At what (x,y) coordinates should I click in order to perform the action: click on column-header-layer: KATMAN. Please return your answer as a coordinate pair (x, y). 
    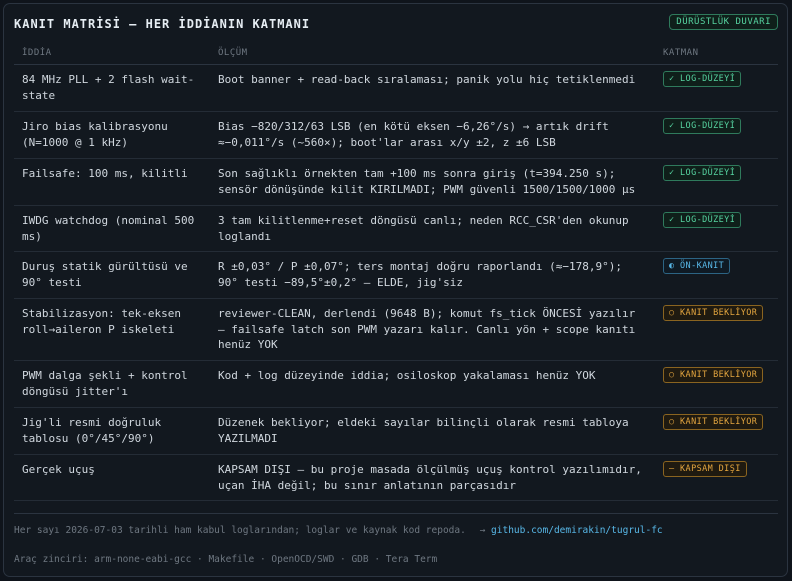
    Looking at the image, I should click on (681, 53).